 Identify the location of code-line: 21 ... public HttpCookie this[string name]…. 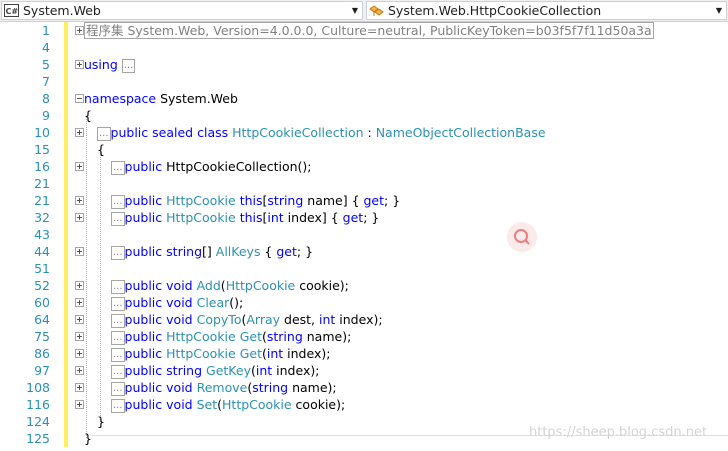
(364, 200).